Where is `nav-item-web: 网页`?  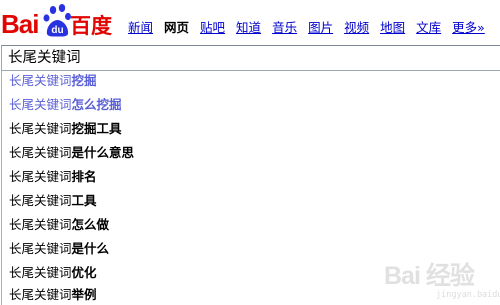
nav-item-web: 网页 is located at coordinates (176, 29).